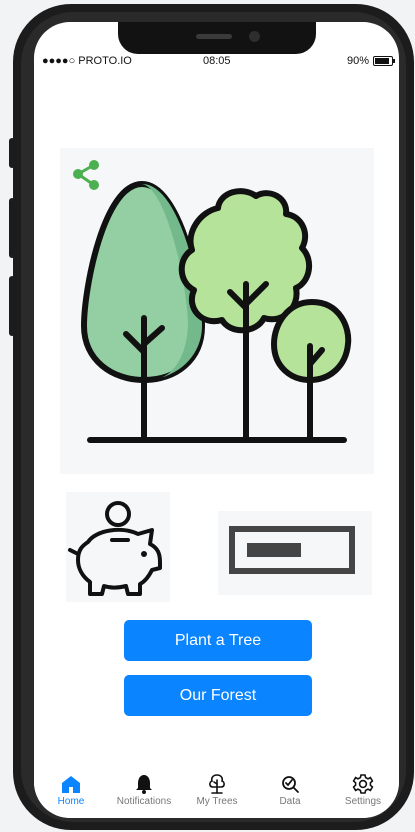 The image size is (415, 832). What do you see at coordinates (292, 550) in the screenshot?
I see `progress-bar-icon` at bounding box center [292, 550].